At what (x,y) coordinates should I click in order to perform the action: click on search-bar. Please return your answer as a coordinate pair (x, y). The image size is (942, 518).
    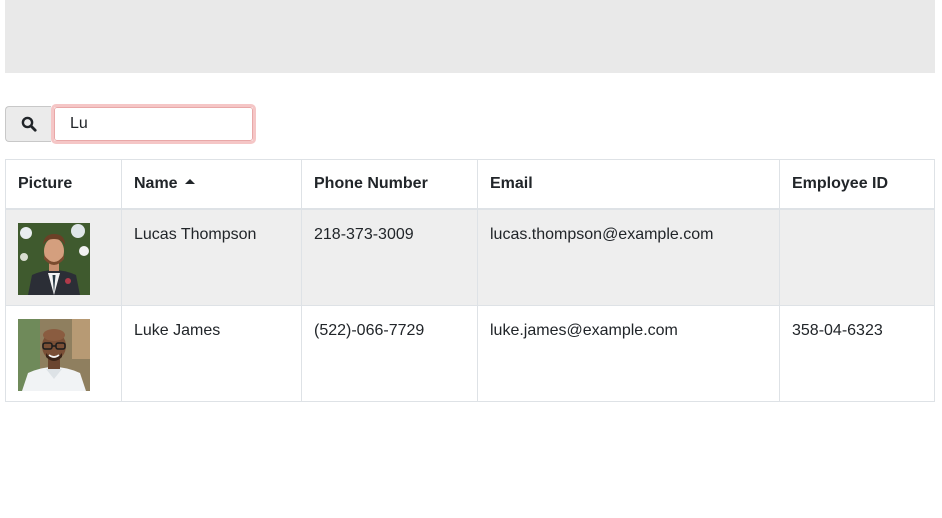
    Looking at the image, I should click on (130, 124).